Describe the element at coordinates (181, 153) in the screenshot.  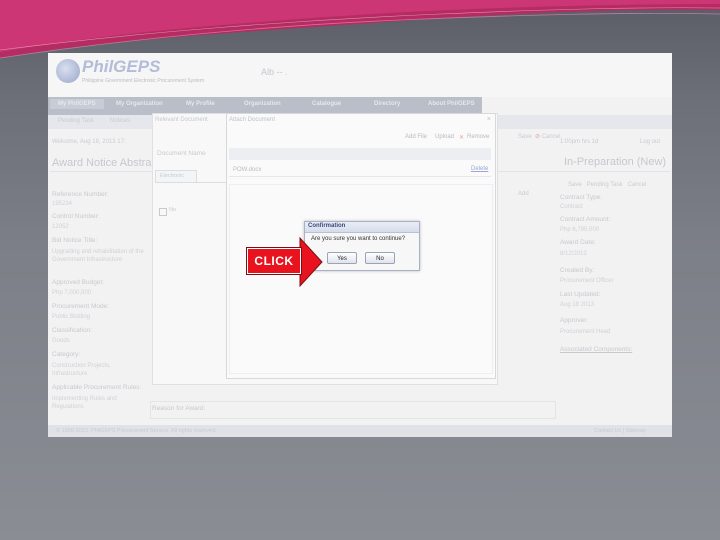
I see `doc-name-label: Document Name` at that location.